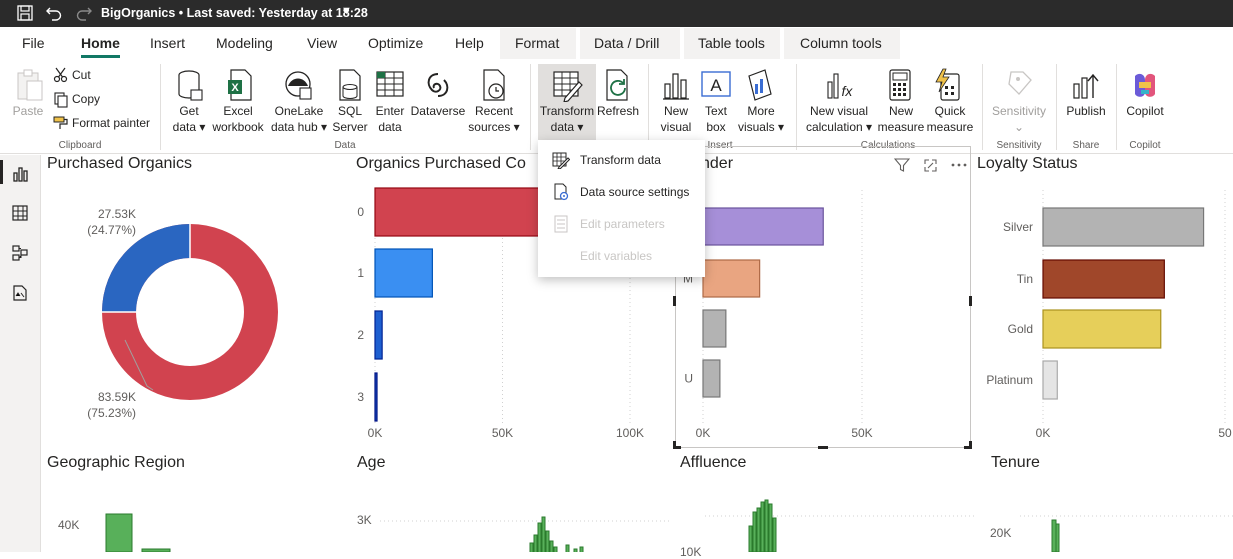 The height and width of the screenshot is (559, 1233). I want to click on data-label: 27.53K (24.77%), so click(111, 222).